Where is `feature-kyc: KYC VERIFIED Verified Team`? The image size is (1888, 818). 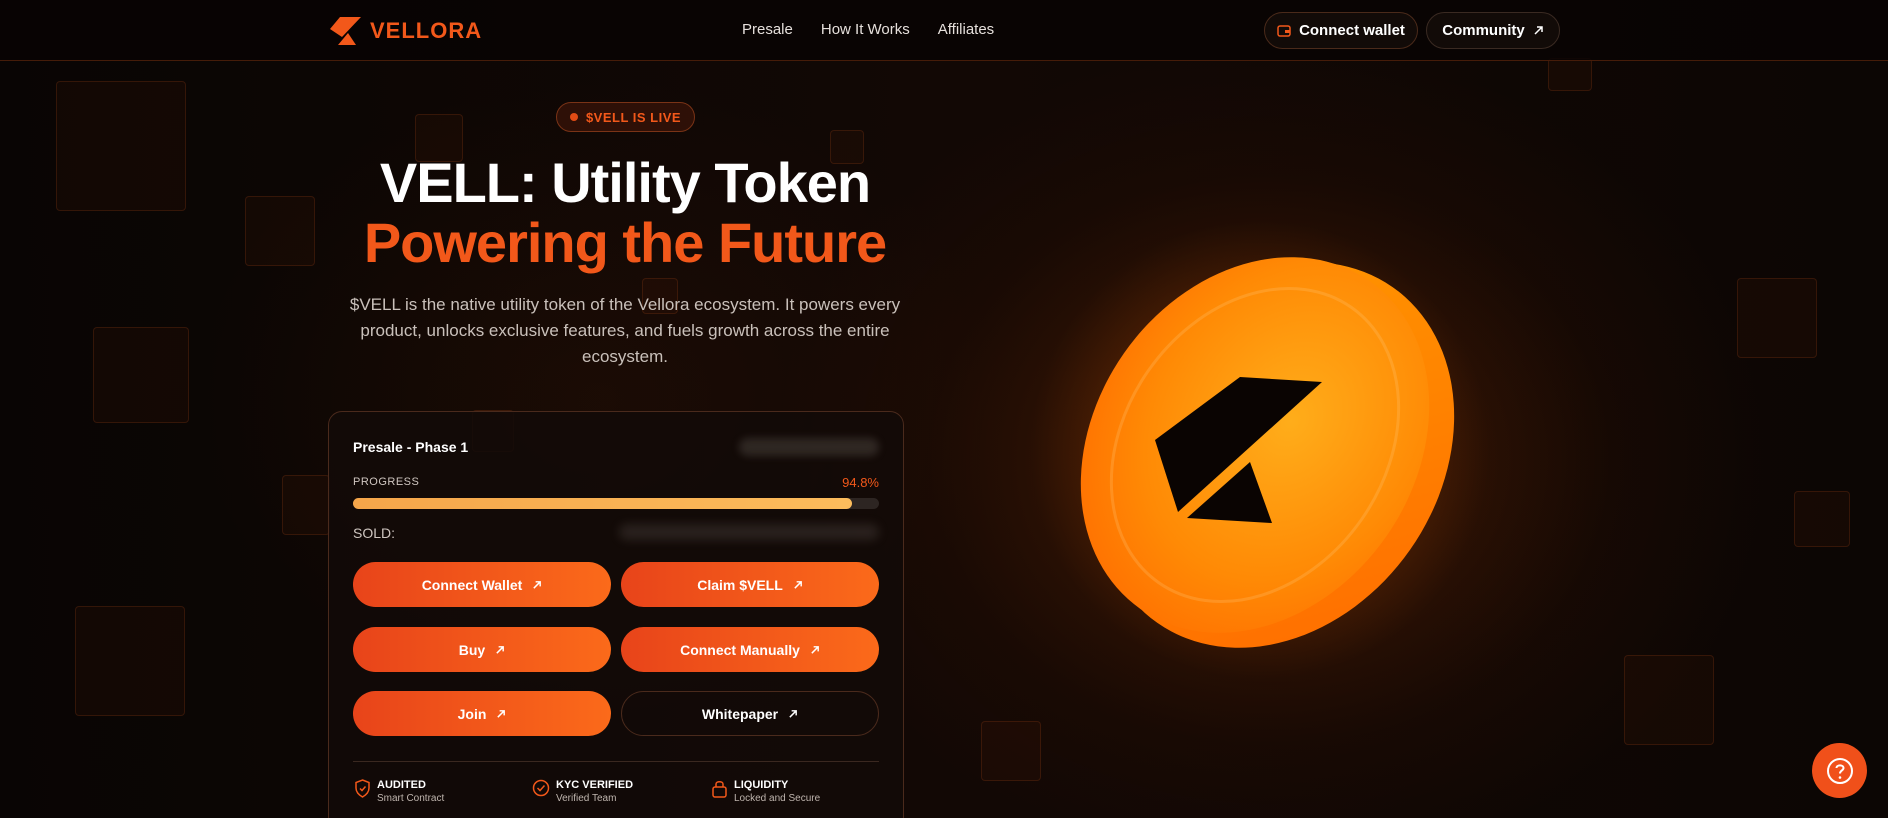
feature-kyc: KYC VERIFIED Verified Team is located at coordinates (582, 791).